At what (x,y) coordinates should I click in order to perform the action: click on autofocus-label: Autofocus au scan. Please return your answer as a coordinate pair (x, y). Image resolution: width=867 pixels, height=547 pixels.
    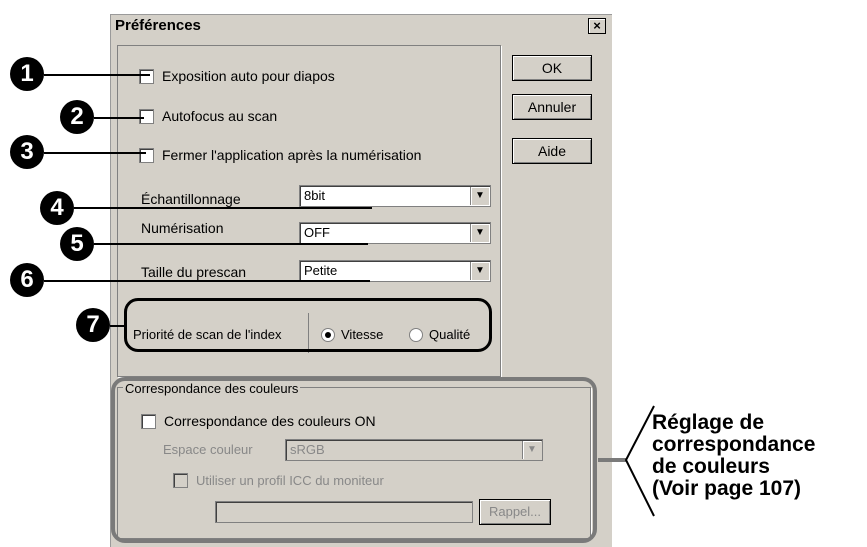
    Looking at the image, I should click on (220, 116).